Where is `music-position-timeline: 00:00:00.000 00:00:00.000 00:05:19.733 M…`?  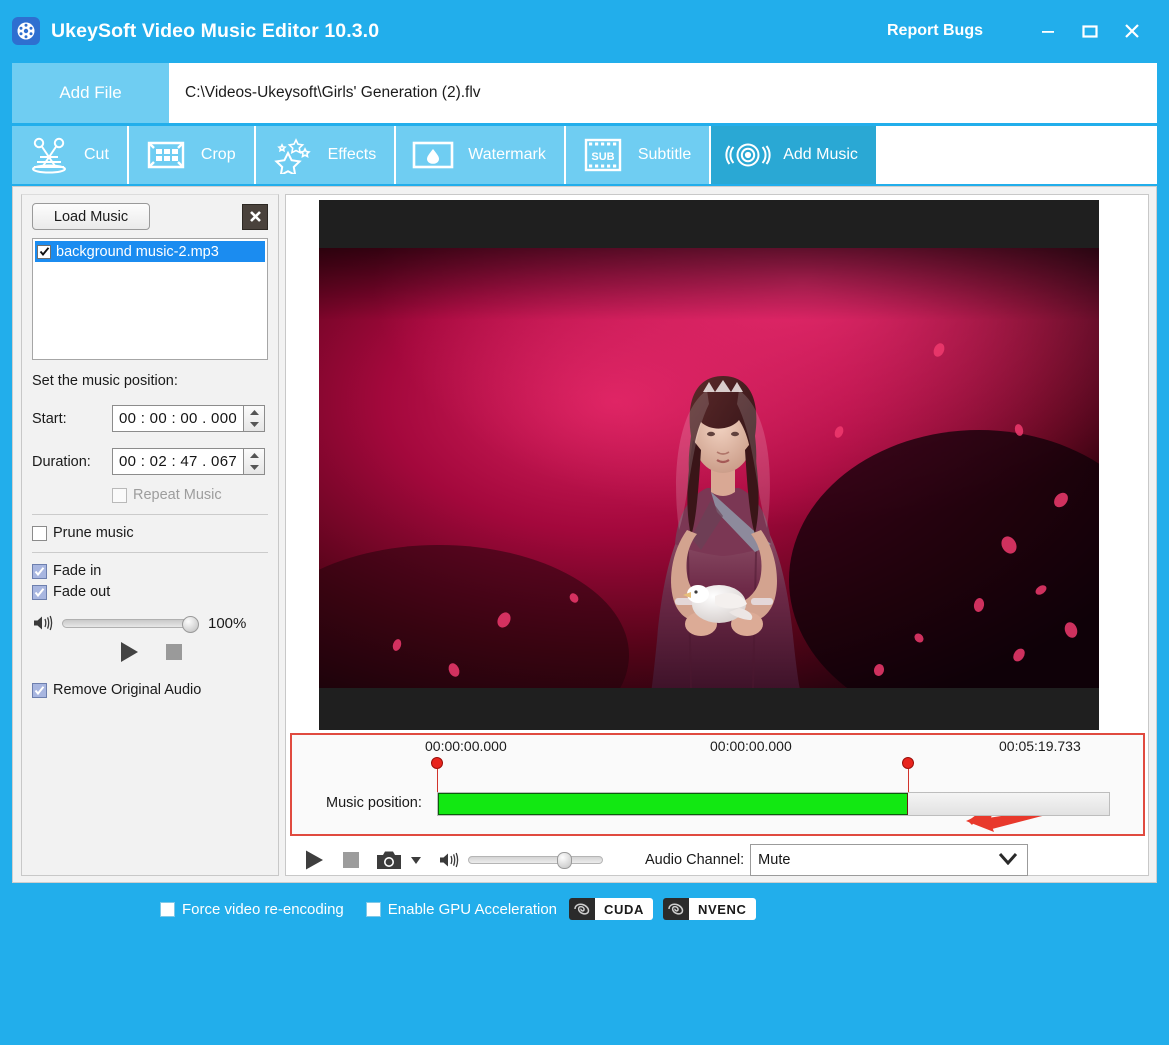
music-position-timeline: 00:00:00.000 00:00:00.000 00:05:19.733 M… is located at coordinates (717, 784).